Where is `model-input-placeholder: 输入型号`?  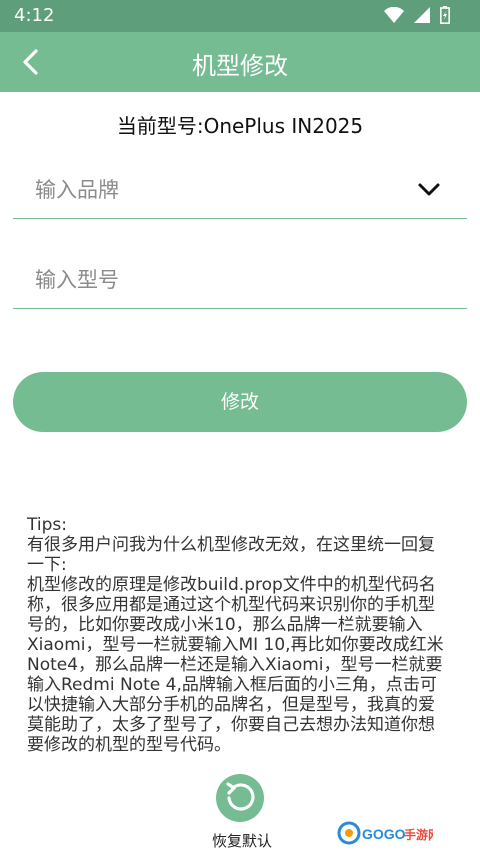 model-input-placeholder: 输入型号 is located at coordinates (77, 280).